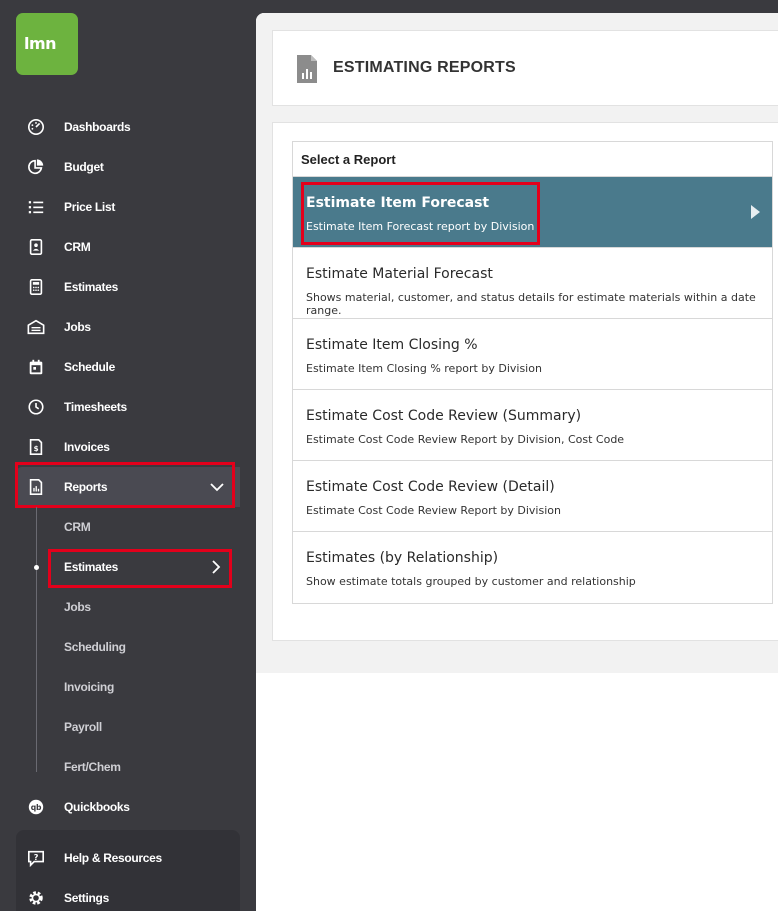  I want to click on sidebar-item-label: Budget, so click(84, 167).